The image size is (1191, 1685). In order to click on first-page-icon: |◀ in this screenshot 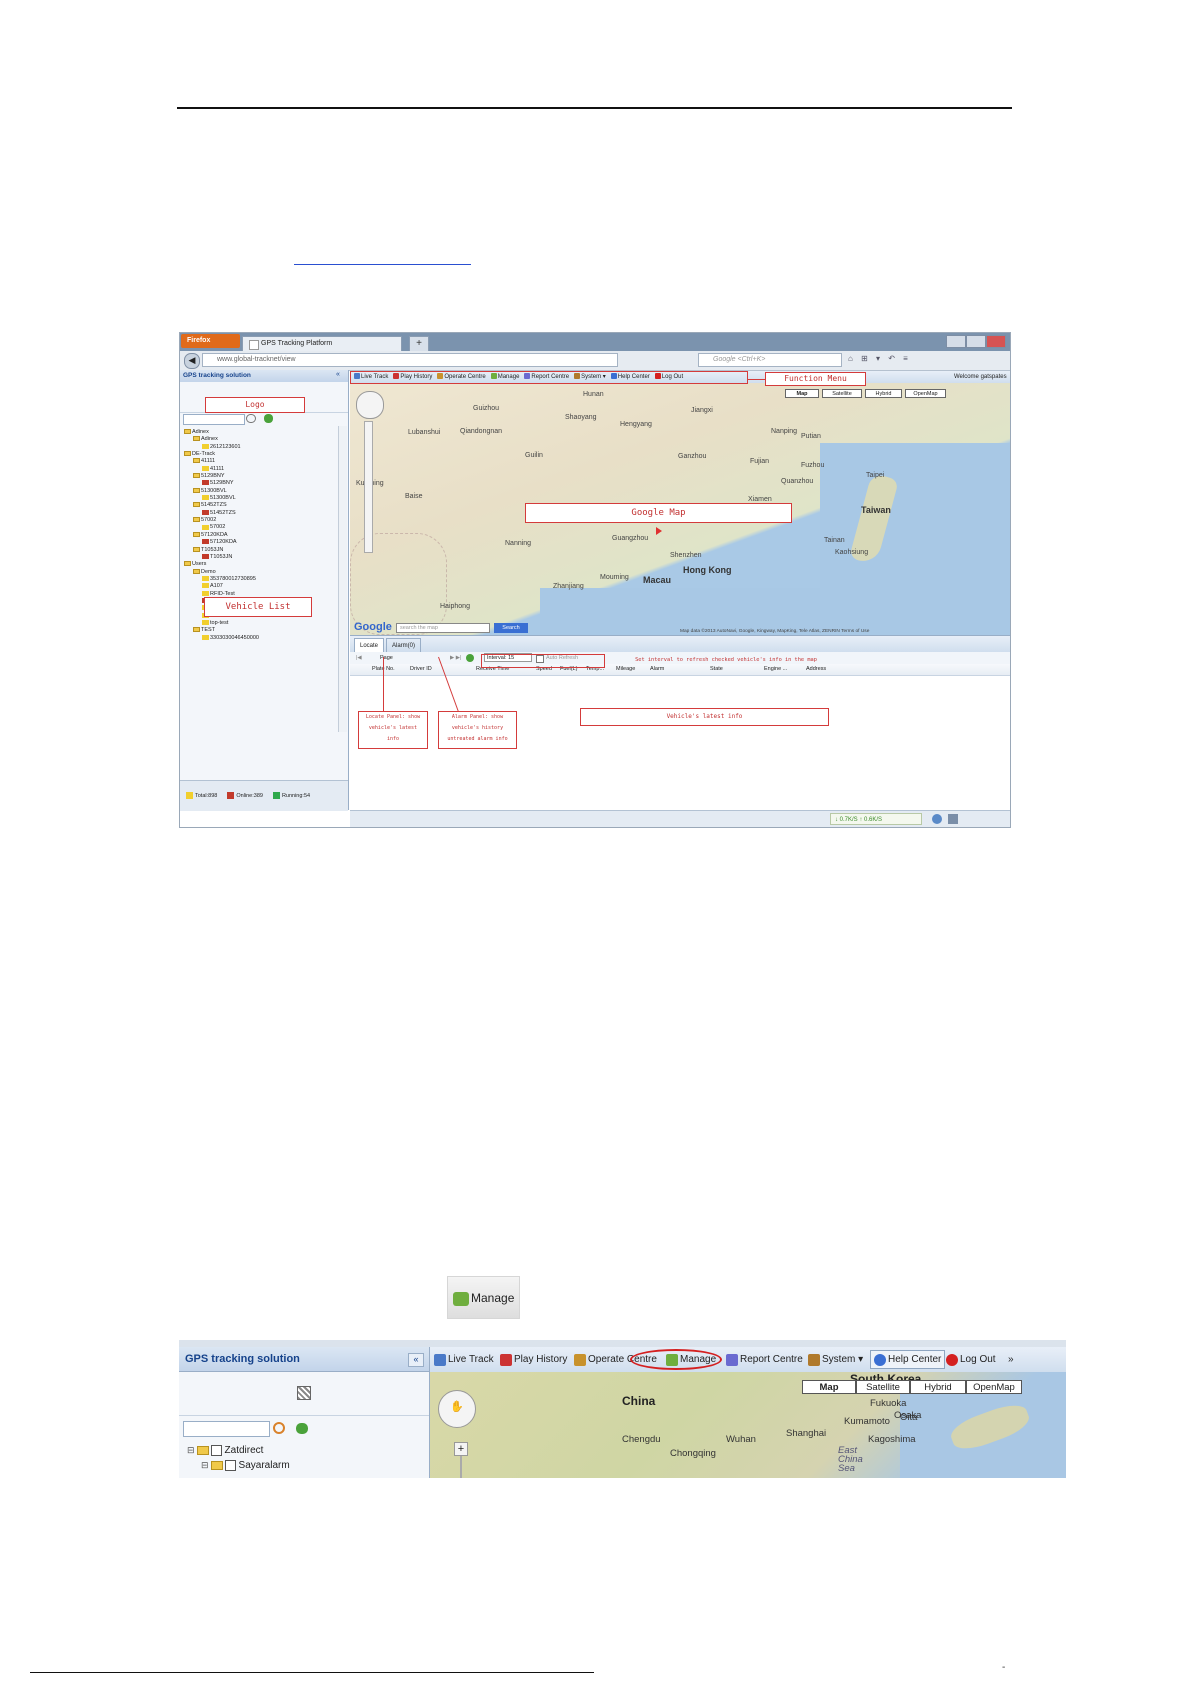, I will do `click(359, 658)`.